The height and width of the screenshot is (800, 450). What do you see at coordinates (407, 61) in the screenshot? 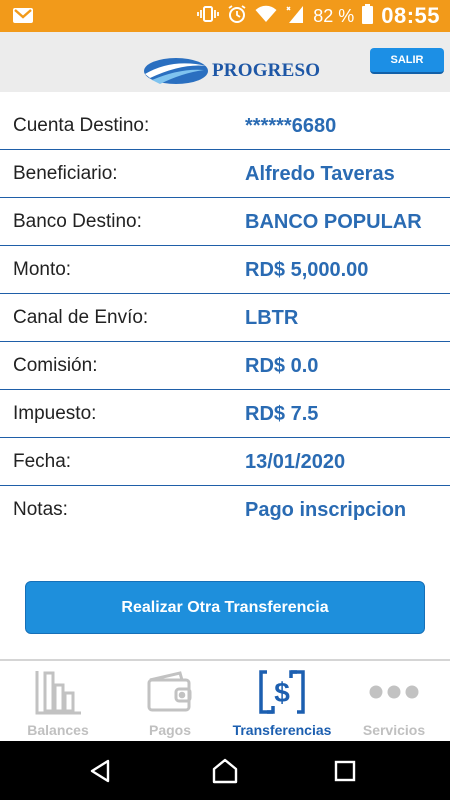
I see `logout-button: SALIR` at bounding box center [407, 61].